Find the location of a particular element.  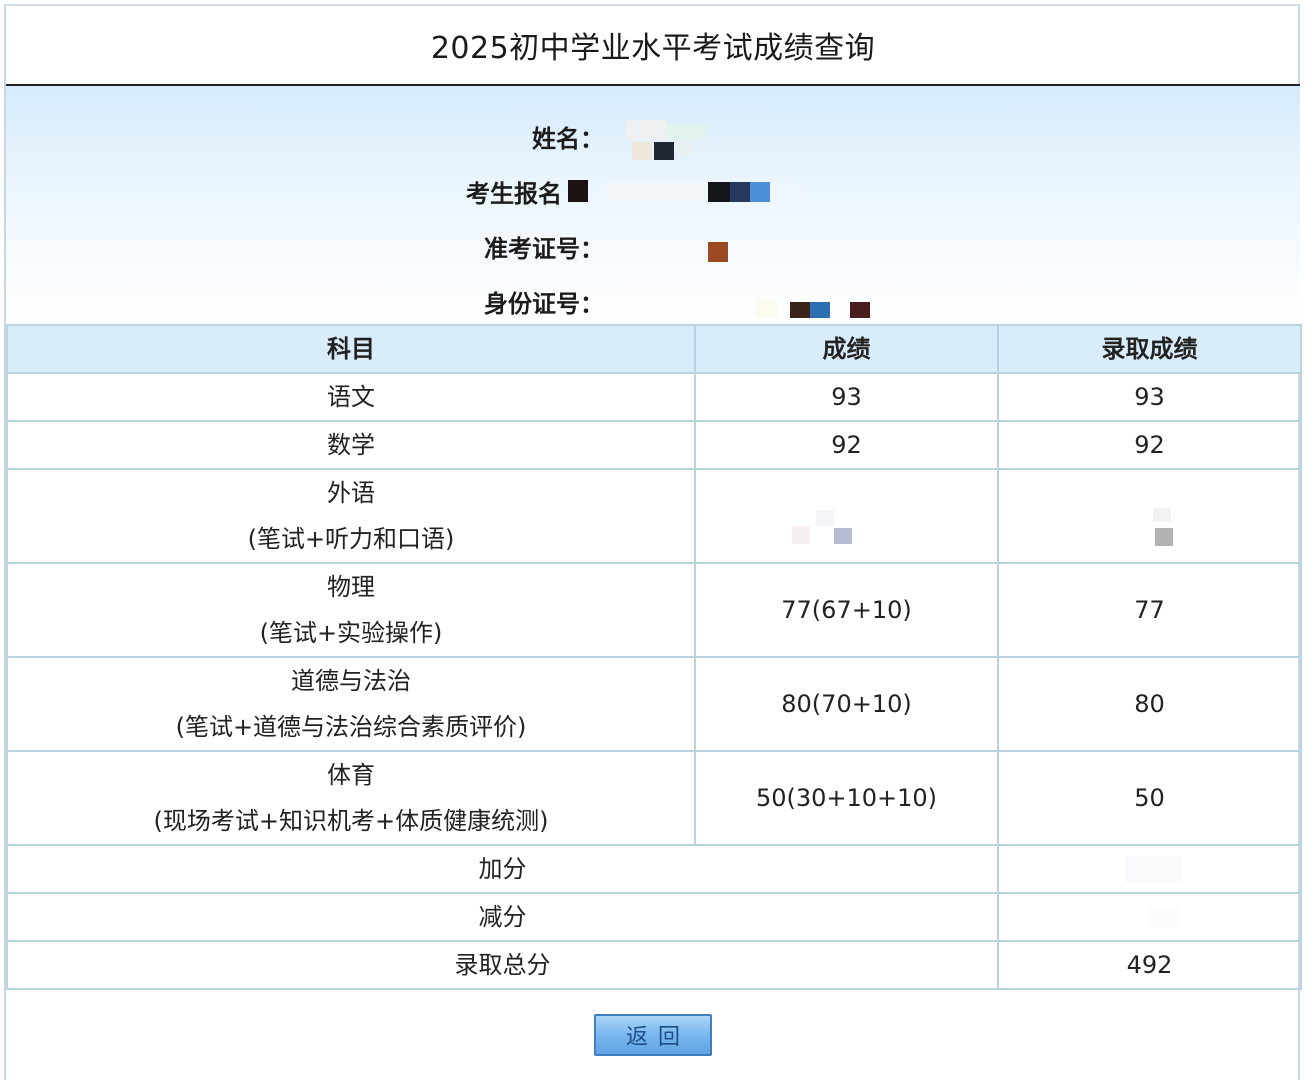

score-pe: 50(30+10+10) is located at coordinates (846, 798).